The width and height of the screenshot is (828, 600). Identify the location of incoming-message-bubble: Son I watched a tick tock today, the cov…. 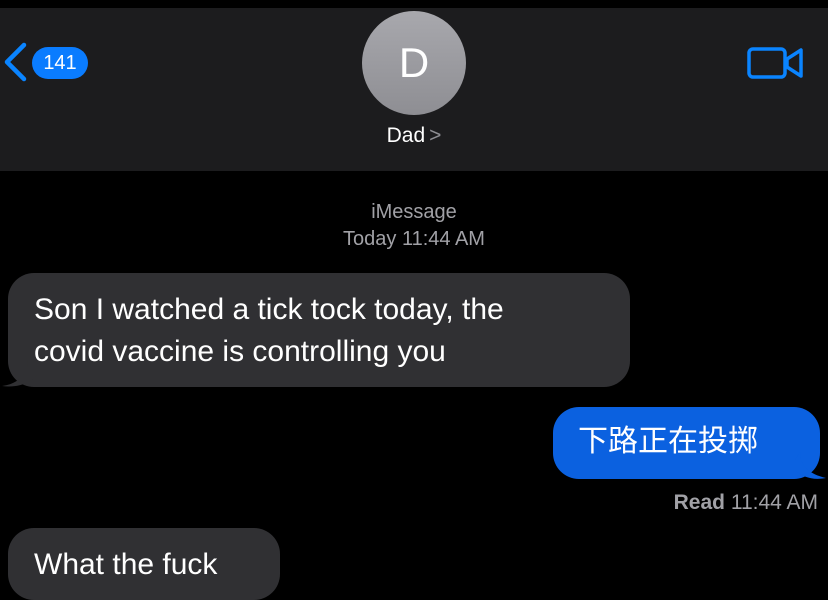
(319, 330).